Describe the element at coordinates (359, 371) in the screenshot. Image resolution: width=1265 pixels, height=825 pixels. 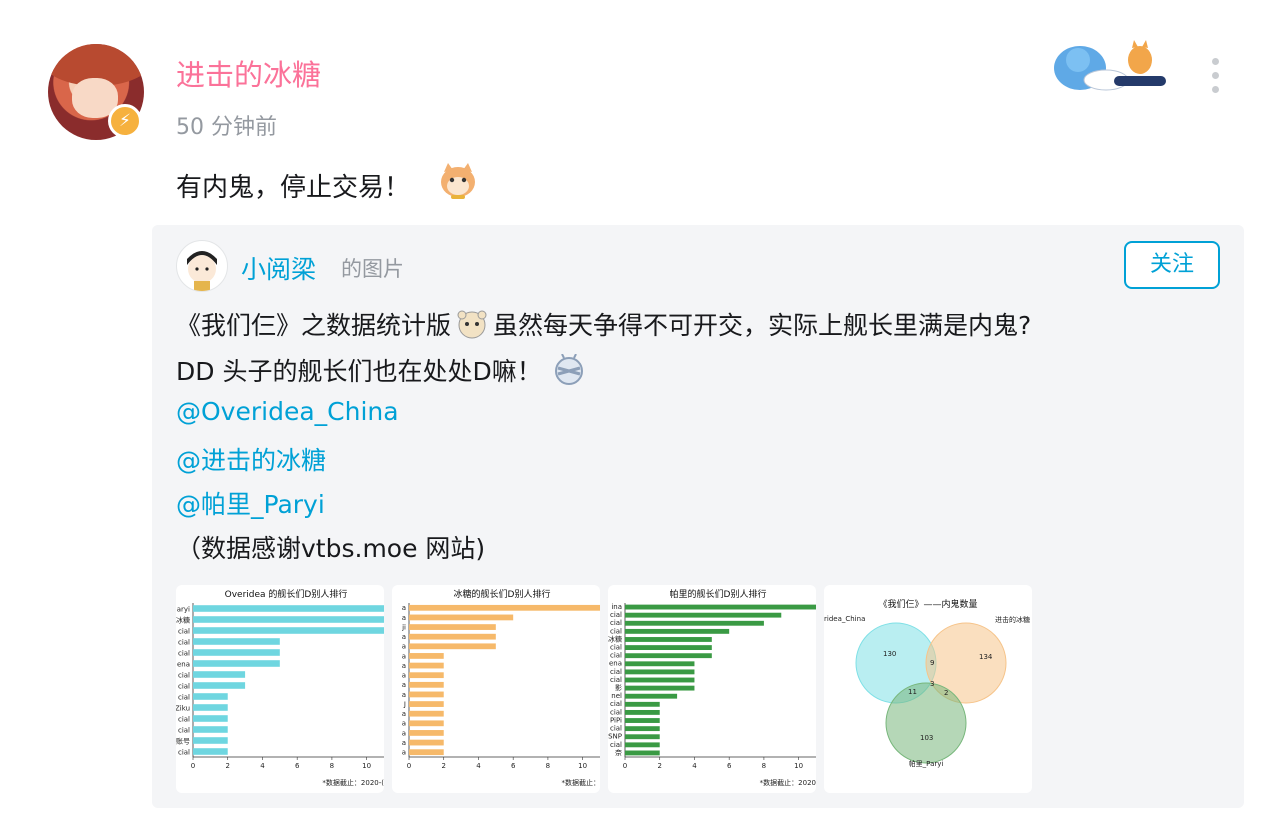
I see `repost-text-part3: DD 头子的舰长们也在处处D嘛！` at that location.